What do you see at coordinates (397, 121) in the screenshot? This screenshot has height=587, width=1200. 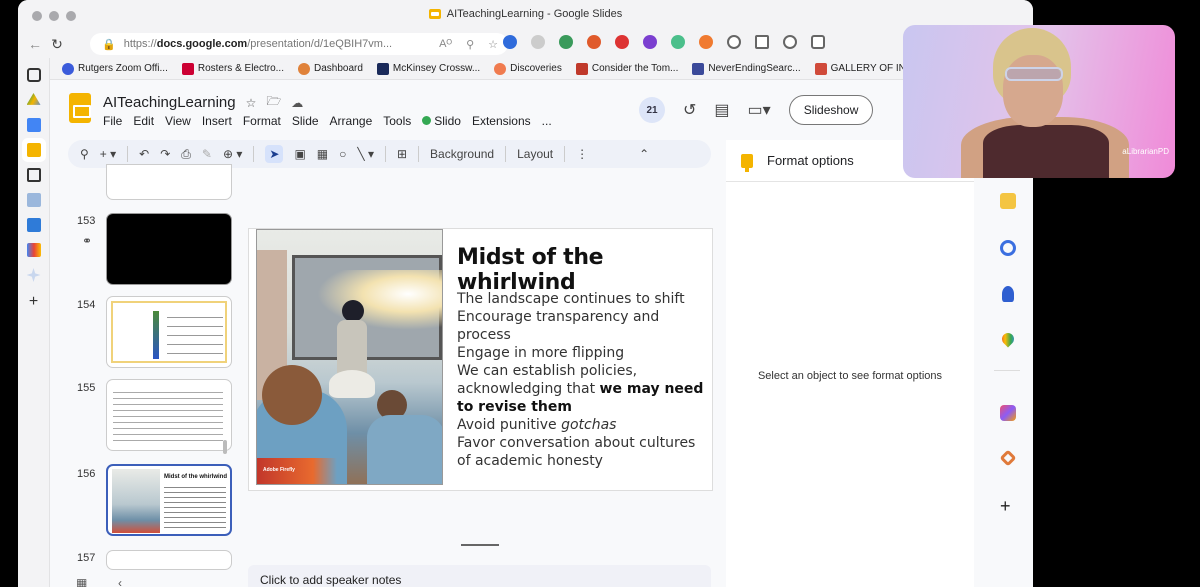 I see `menu-tools: Tools` at bounding box center [397, 121].